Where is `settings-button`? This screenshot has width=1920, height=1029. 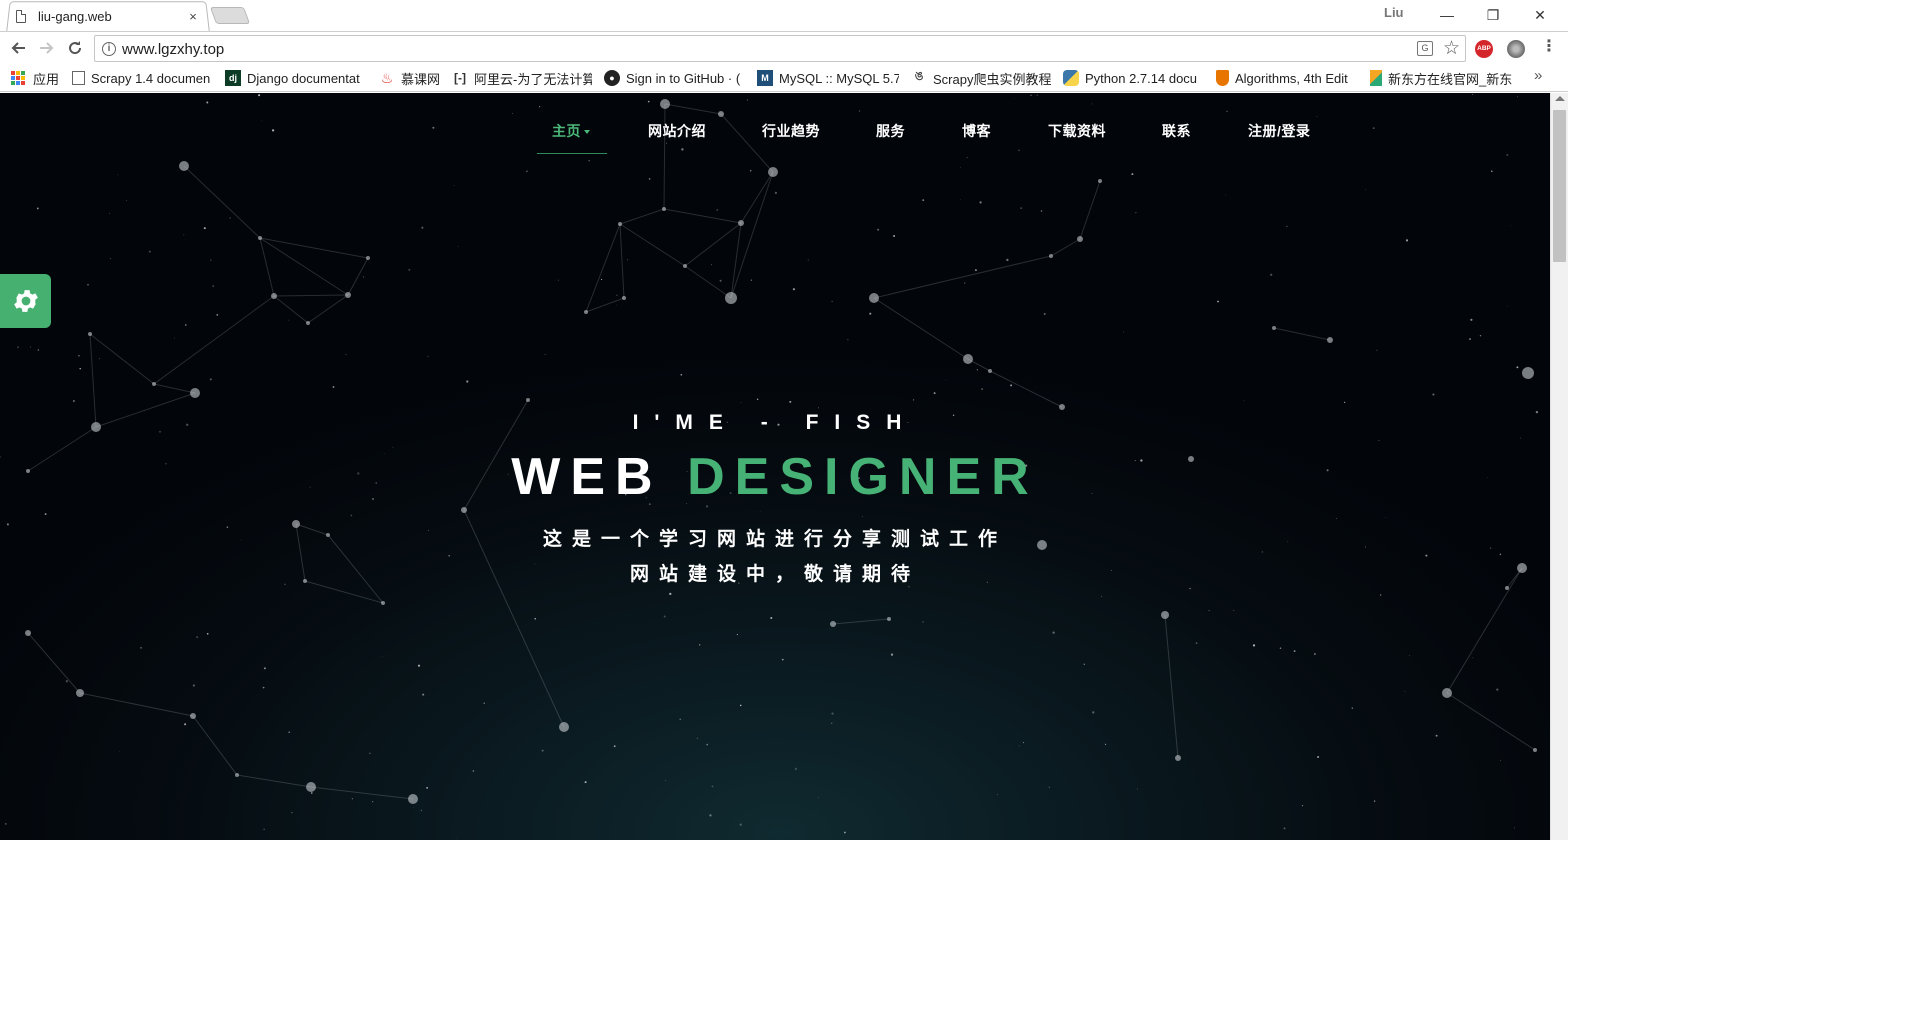 settings-button is located at coordinates (25, 301).